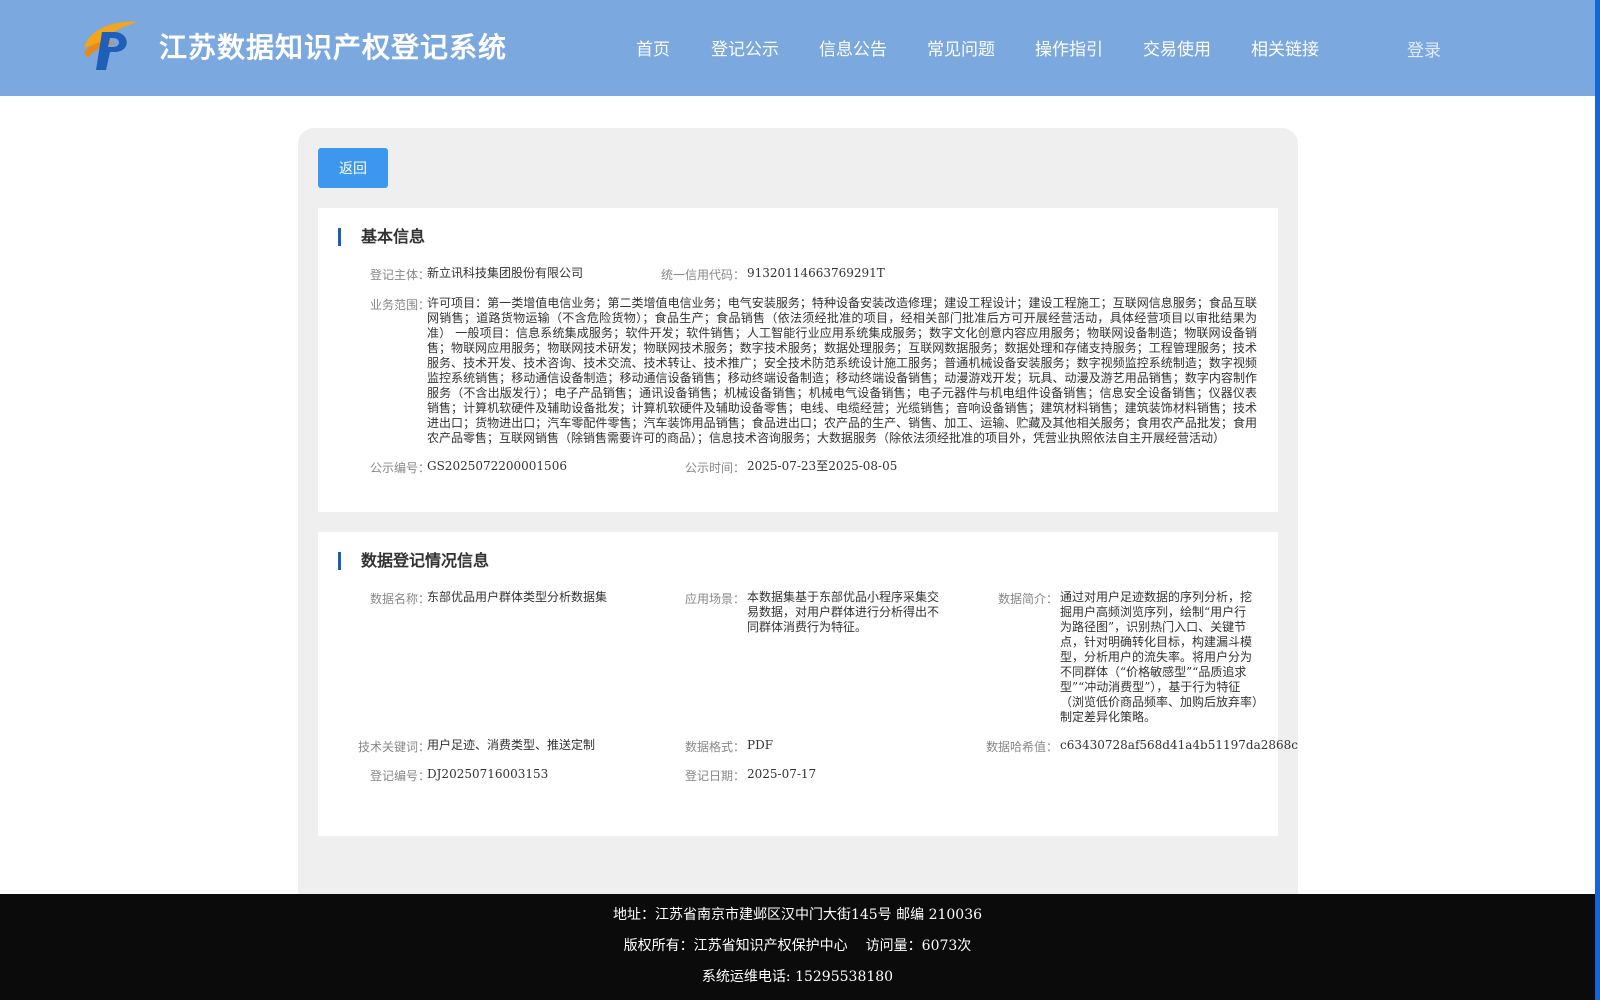  What do you see at coordinates (399, 599) in the screenshot?
I see `data-name-label: 数据名称：` at bounding box center [399, 599].